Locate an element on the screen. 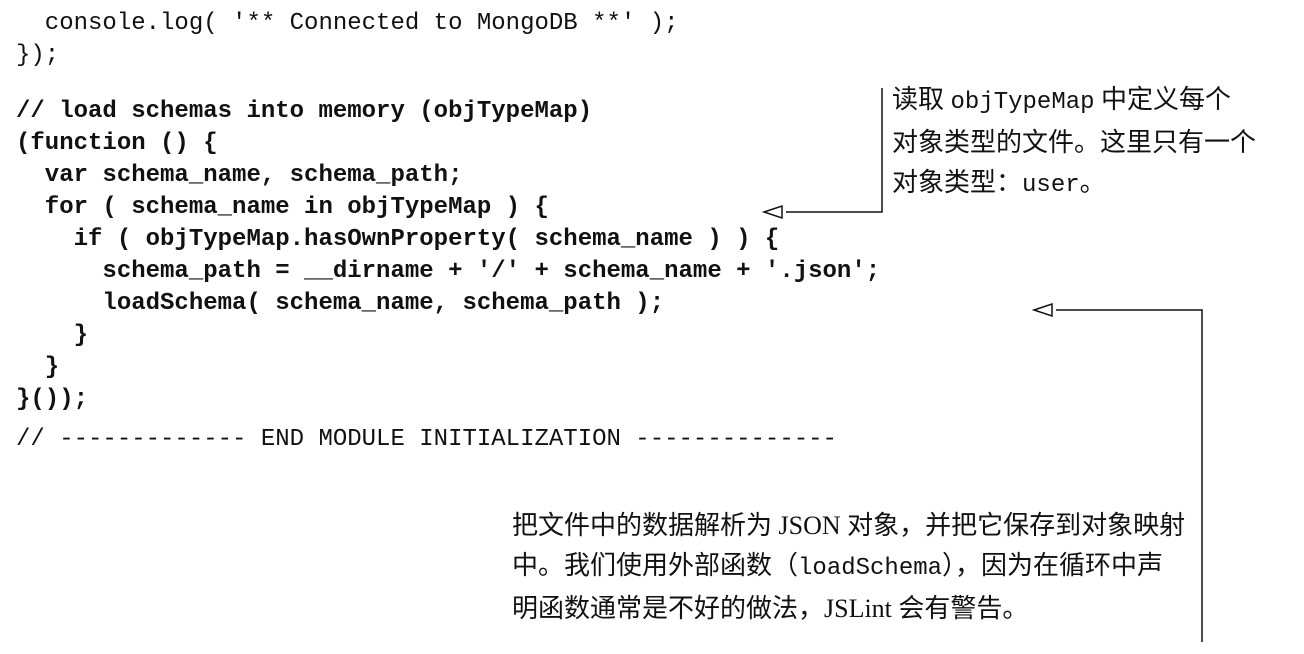  callout-line-loadschema is located at coordinates (1129, 475).